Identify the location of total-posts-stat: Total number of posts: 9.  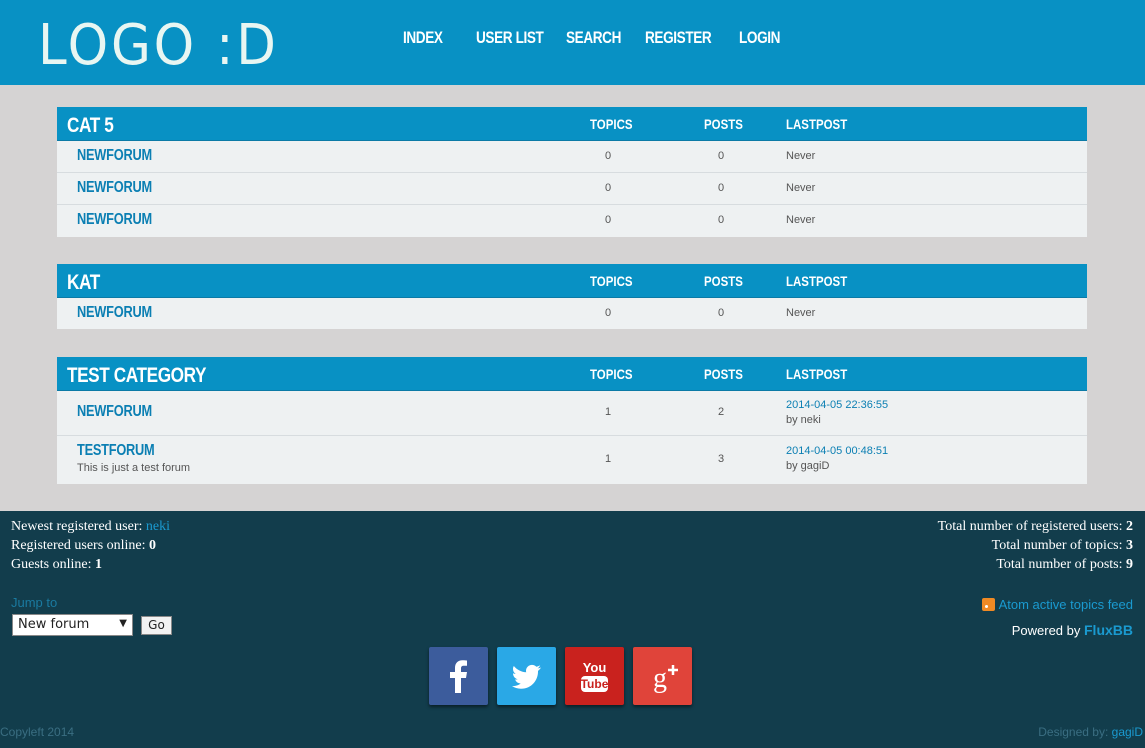
(1064, 565).